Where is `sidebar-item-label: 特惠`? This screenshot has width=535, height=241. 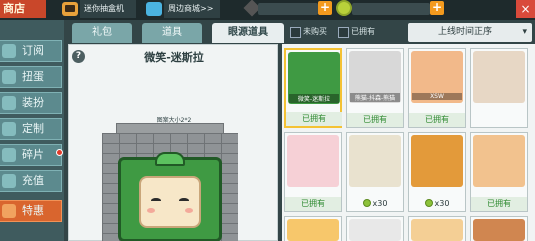
sidebar-item-label: 特惠 is located at coordinates (33, 210).